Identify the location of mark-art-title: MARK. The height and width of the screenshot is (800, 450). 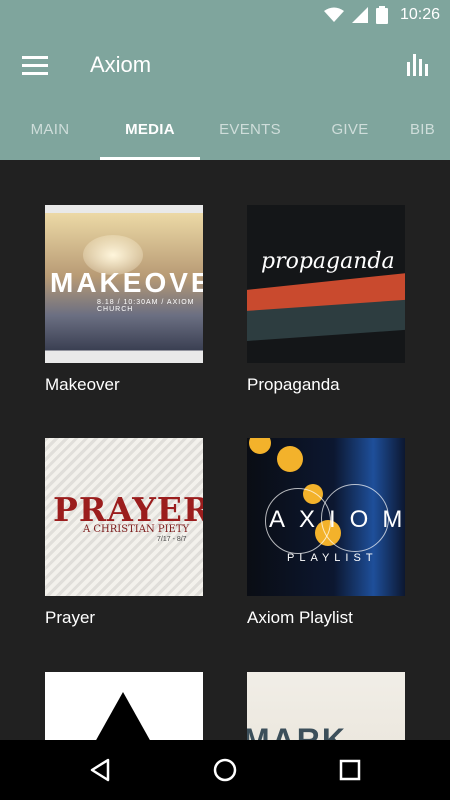
(297, 731).